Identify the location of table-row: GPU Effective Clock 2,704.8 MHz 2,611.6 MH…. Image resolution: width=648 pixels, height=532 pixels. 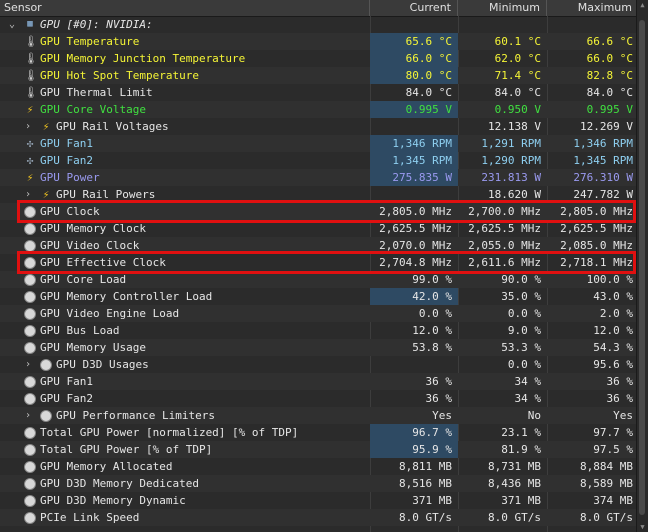
(318, 262).